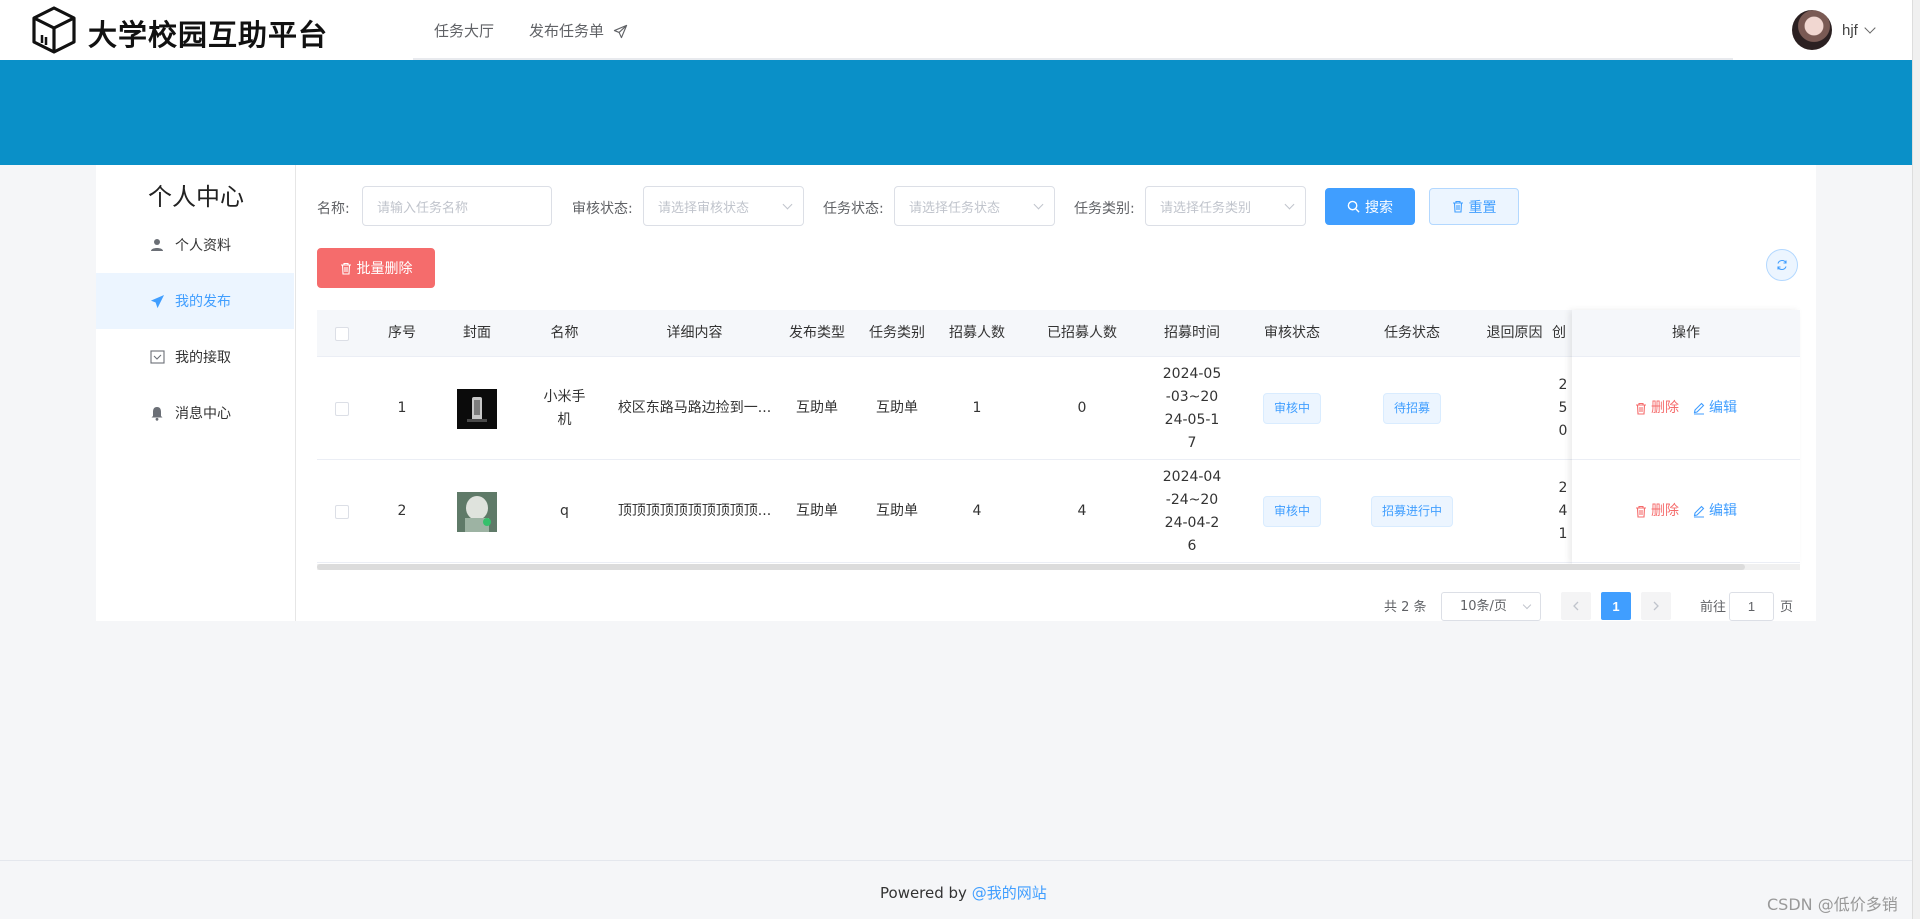 This screenshot has height=919, width=1920. I want to click on edit-icon, so click(1699, 511).